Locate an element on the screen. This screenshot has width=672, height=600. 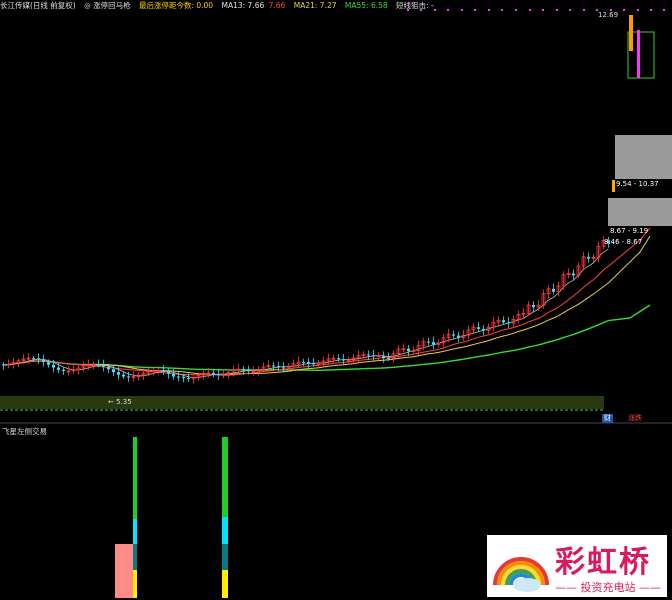
watermark-logo: 彩虹桥 —— 投资充电站 —— is located at coordinates (577, 566).